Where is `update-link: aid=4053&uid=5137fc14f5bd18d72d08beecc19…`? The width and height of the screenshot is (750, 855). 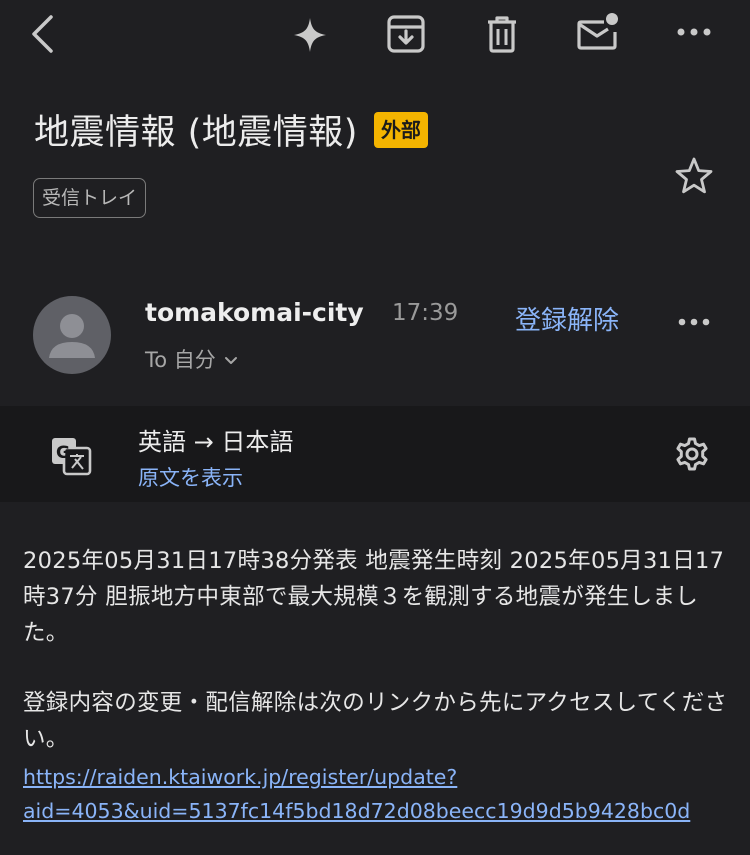
update-link: aid=4053&uid=5137fc14f5bd18d72d08beecc19… is located at coordinates (356, 811).